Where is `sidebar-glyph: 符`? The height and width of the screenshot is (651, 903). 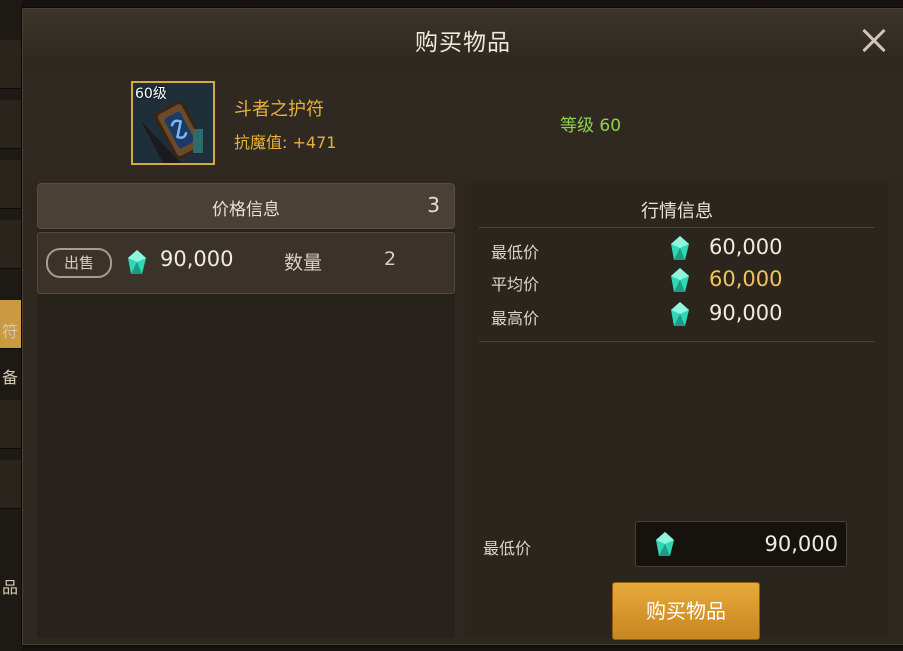 sidebar-glyph: 符 is located at coordinates (9, 331).